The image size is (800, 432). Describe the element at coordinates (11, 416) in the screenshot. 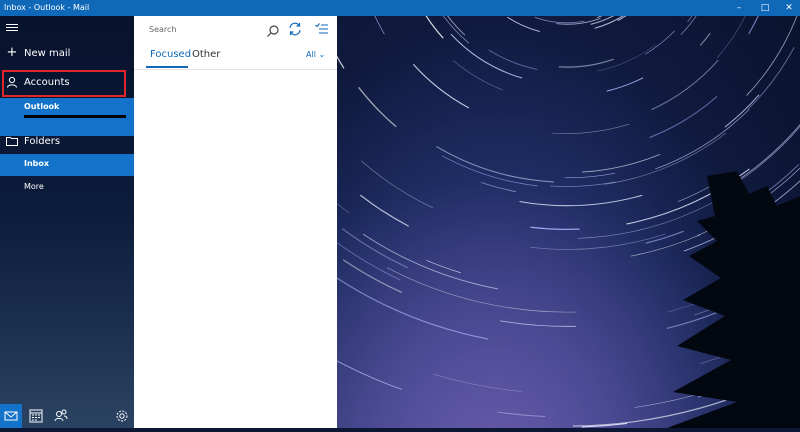

I see `mail-icon` at that location.